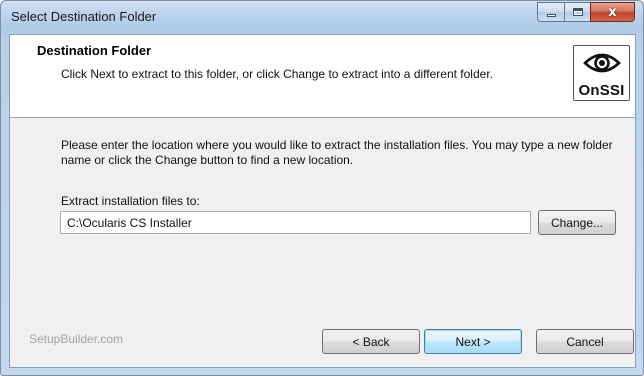 Image resolution: width=644 pixels, height=376 pixels. What do you see at coordinates (94, 50) in the screenshot?
I see `header-title: Destination Folder` at bounding box center [94, 50].